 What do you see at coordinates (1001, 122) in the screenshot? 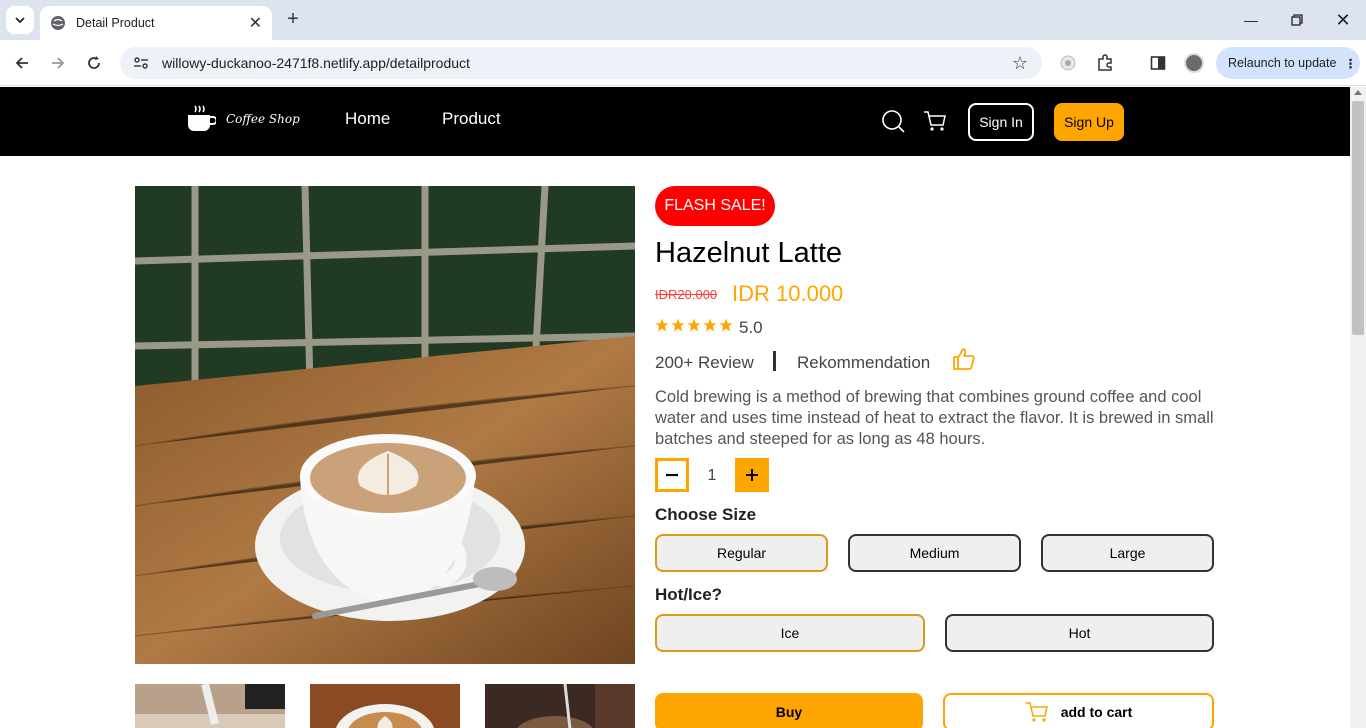
I see `sign-in-button: Sign In` at bounding box center [1001, 122].